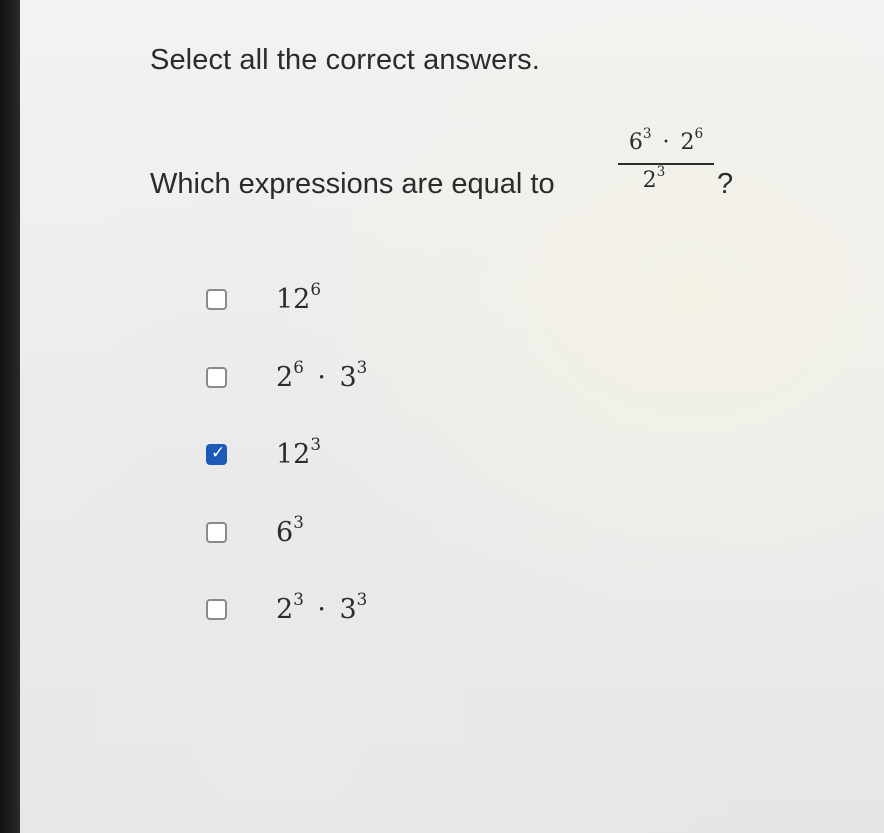 The width and height of the screenshot is (884, 833). I want to click on monitor-bezel, so click(10, 416).